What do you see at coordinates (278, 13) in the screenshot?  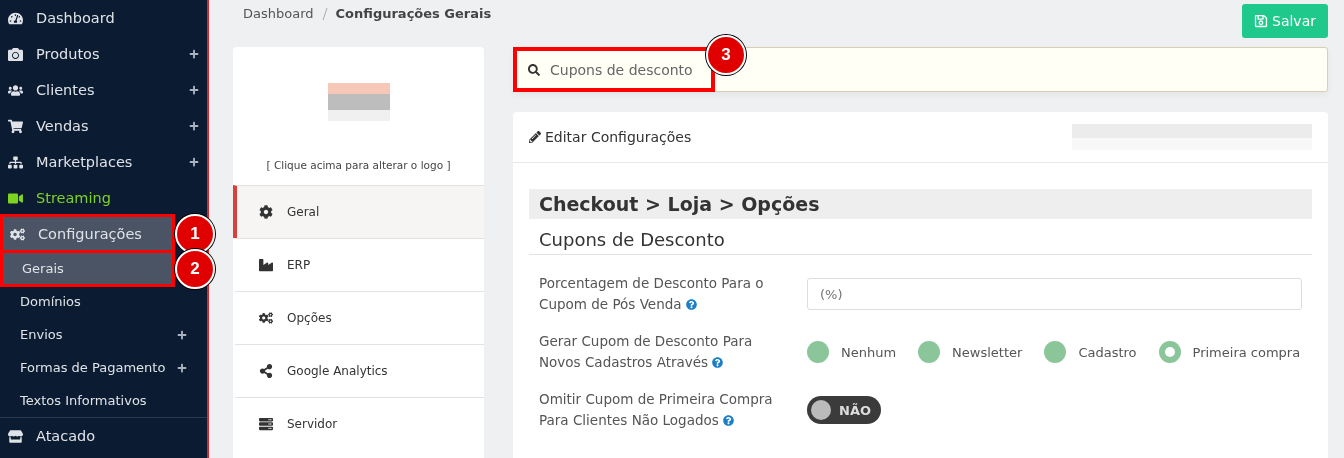 I see `breadcrumb-link: Dashboard` at bounding box center [278, 13].